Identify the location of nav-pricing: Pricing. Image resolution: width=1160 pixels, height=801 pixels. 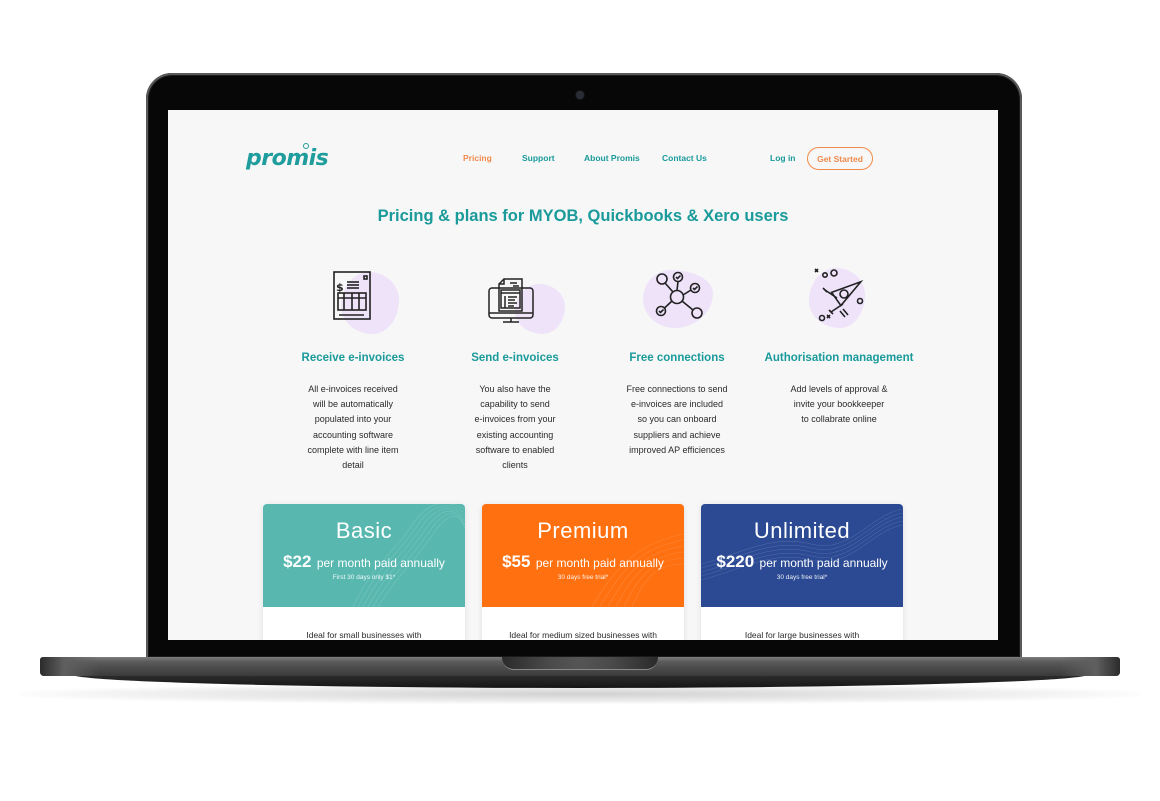
(477, 158).